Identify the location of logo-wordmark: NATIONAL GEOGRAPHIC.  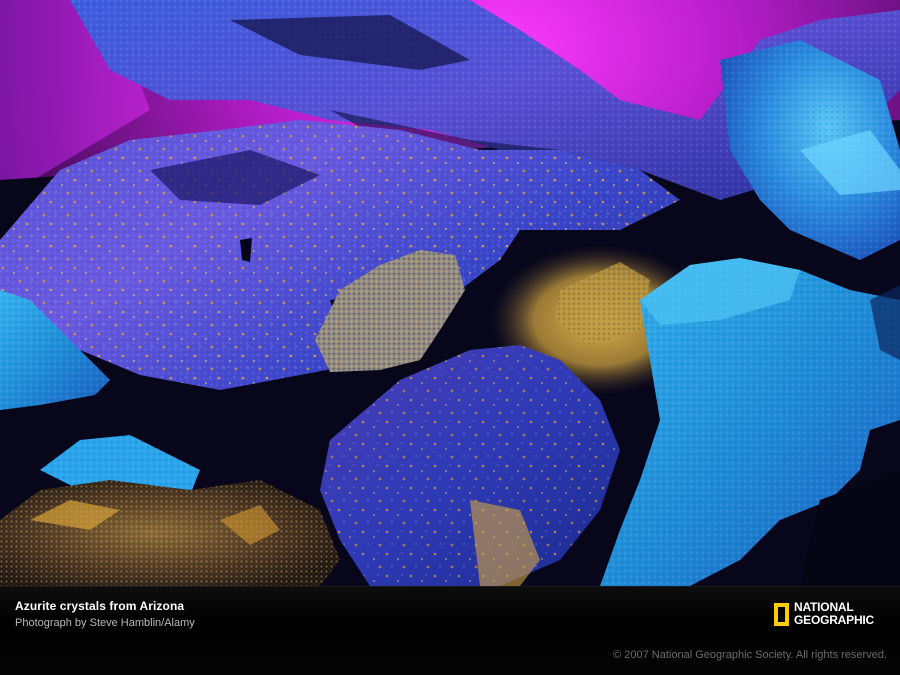
(834, 614).